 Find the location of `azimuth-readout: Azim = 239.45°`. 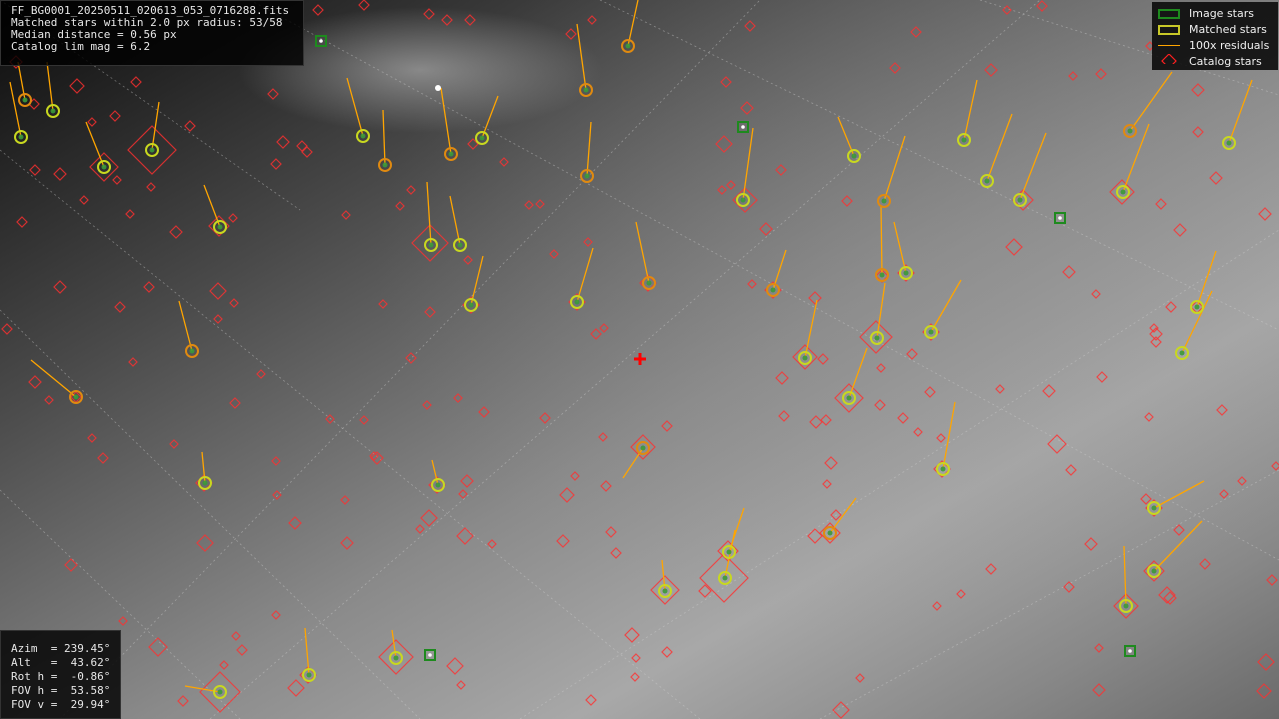

azimuth-readout: Azim = 239.45° is located at coordinates (61, 648).